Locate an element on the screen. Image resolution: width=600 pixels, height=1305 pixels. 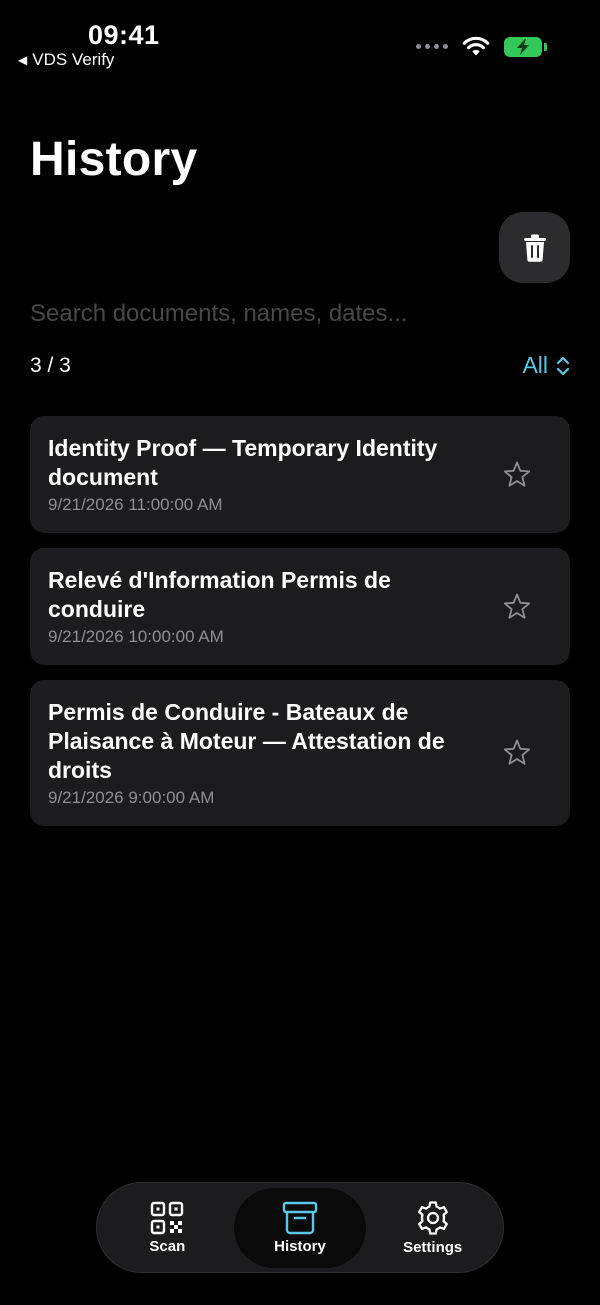
tab-scan: Scan is located at coordinates (167, 1228).